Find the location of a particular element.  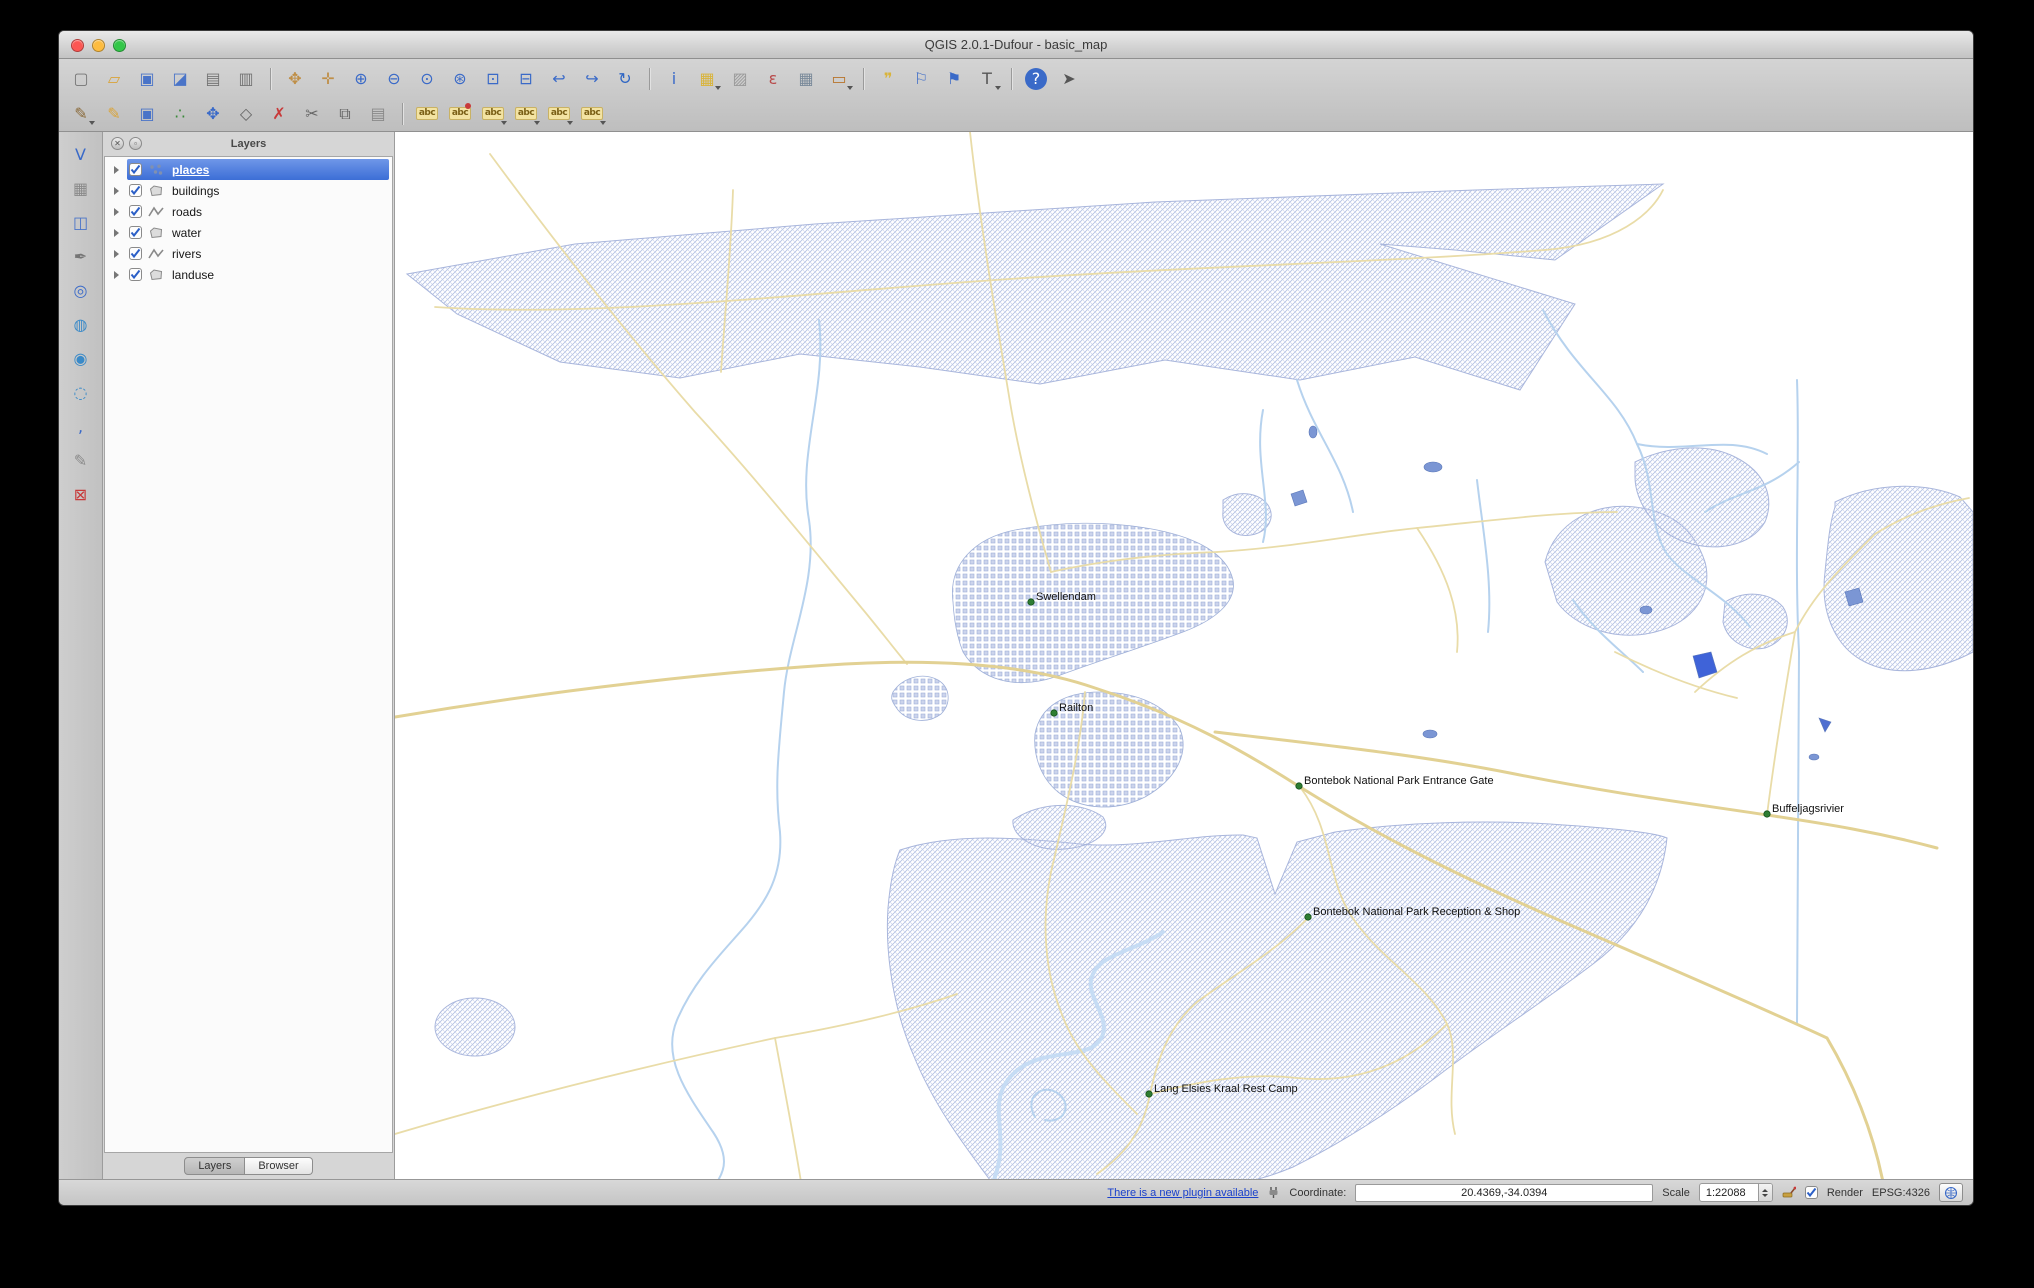

deselect-features-button: ▨ is located at coordinates (740, 79).